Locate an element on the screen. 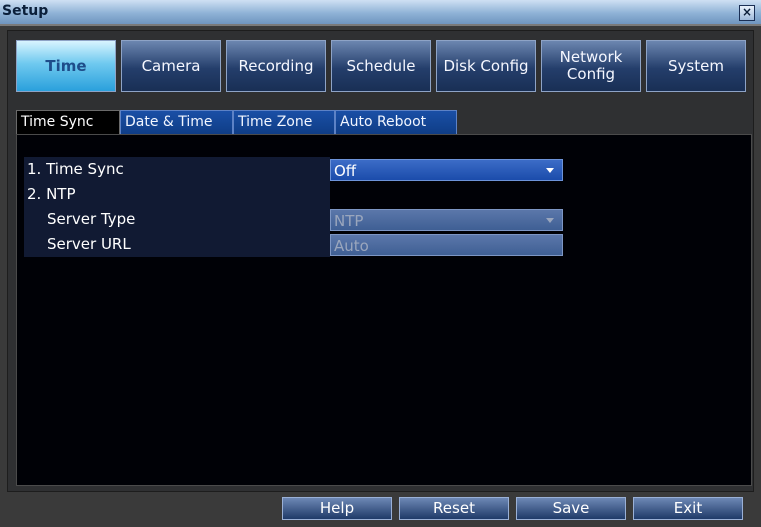 The image size is (761, 527). exit-button: Exit is located at coordinates (688, 508).